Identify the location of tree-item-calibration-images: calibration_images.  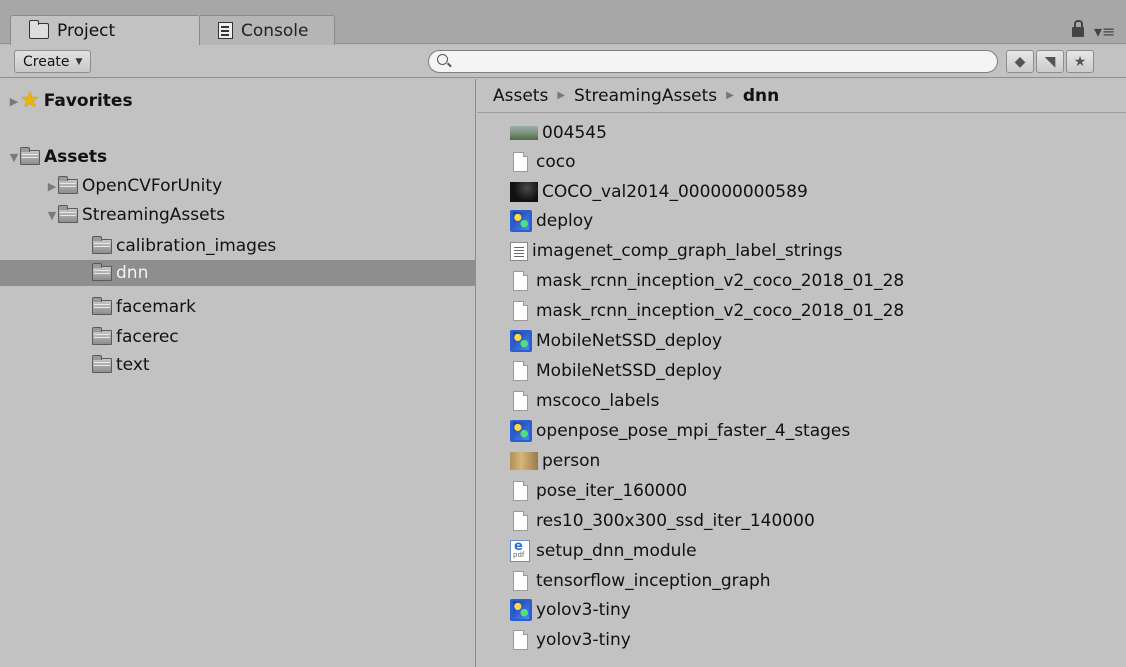
(238, 246).